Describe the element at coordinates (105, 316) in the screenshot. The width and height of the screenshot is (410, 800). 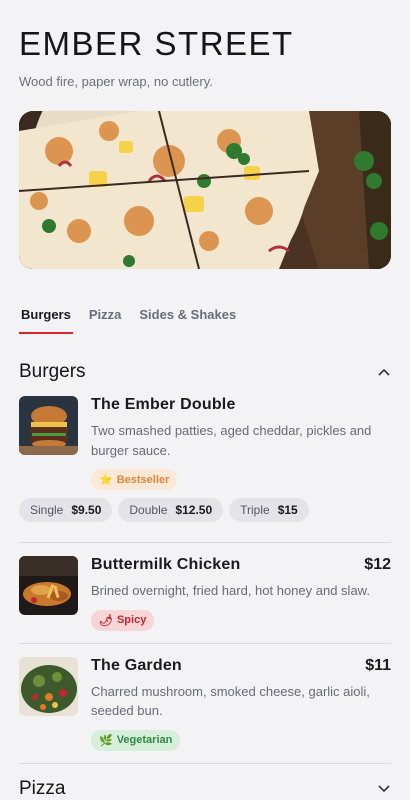
I see `tab-pizza: Pizza` at that location.